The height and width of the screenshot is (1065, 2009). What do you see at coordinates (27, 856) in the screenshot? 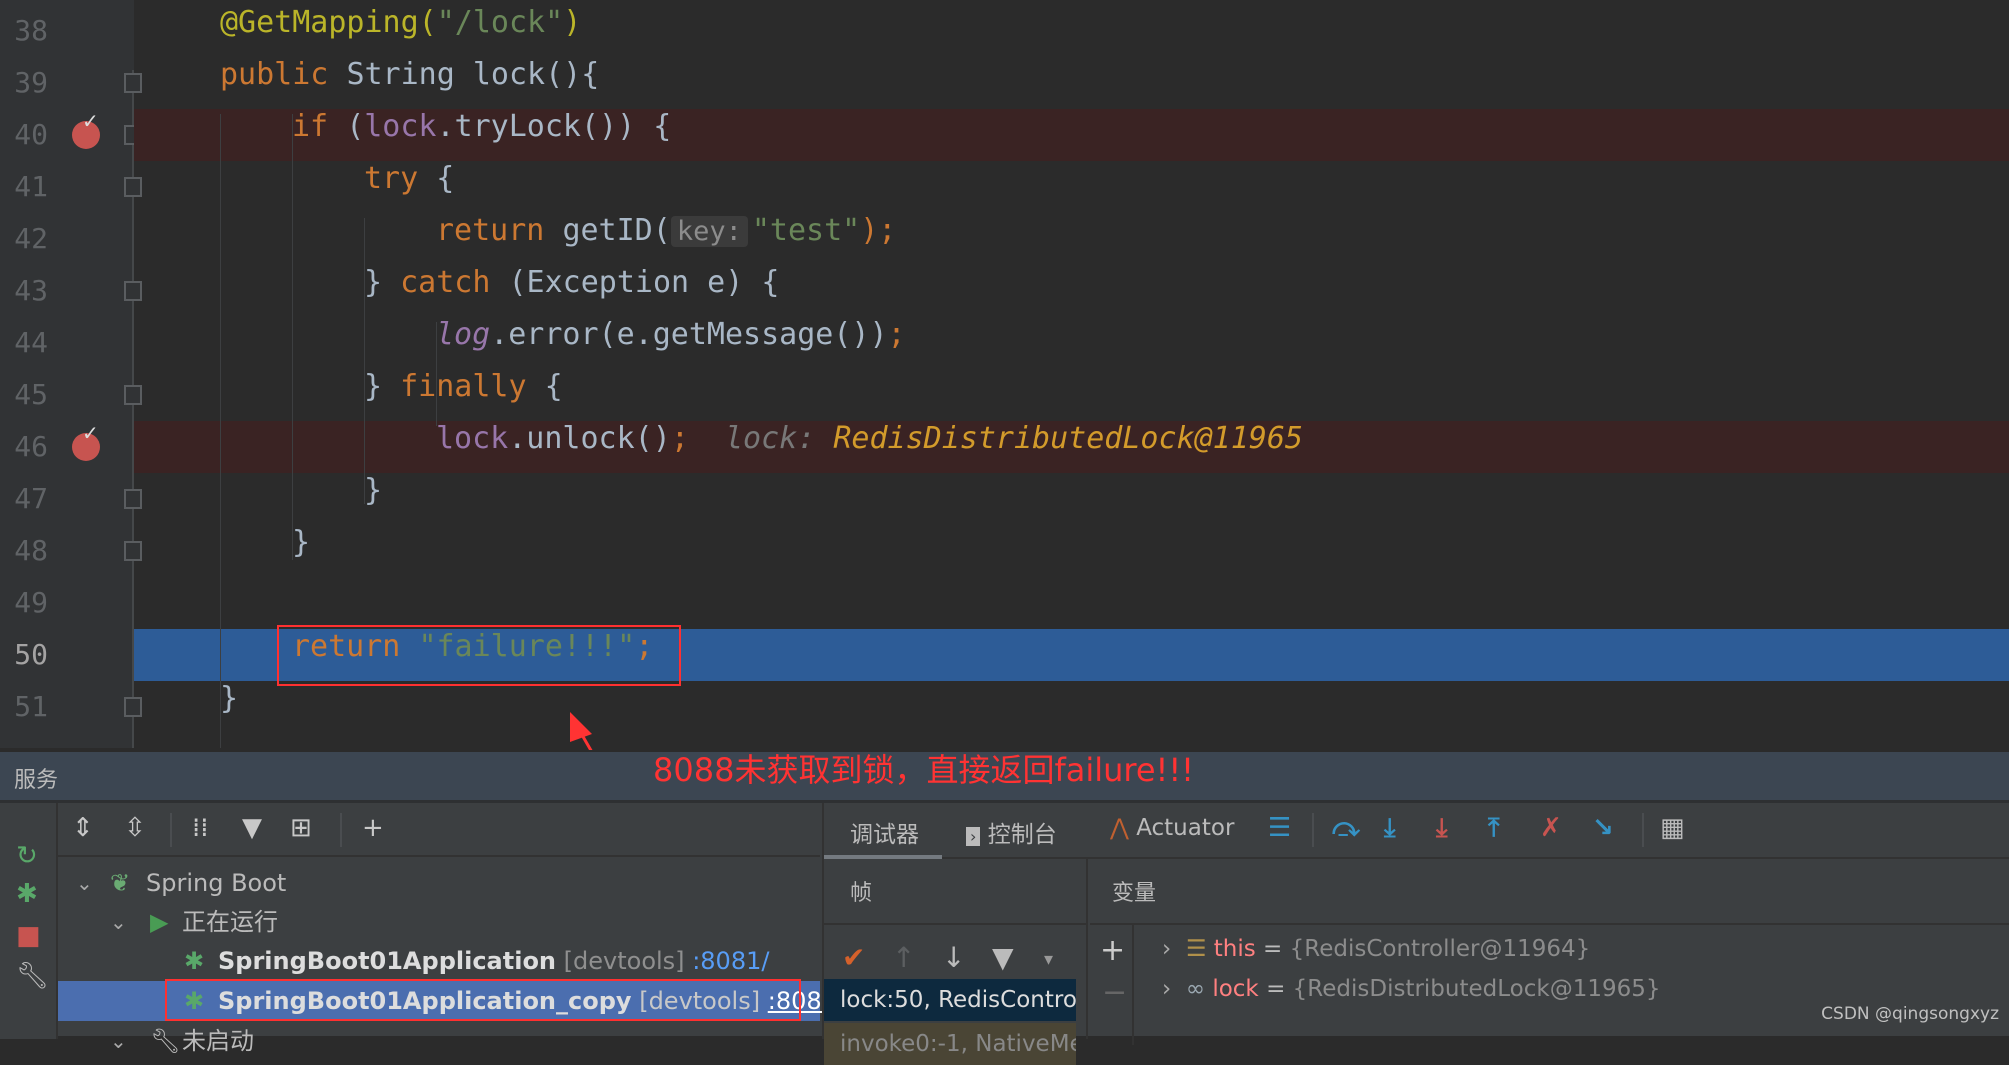
I see `rerun-icon: ↻` at bounding box center [27, 856].